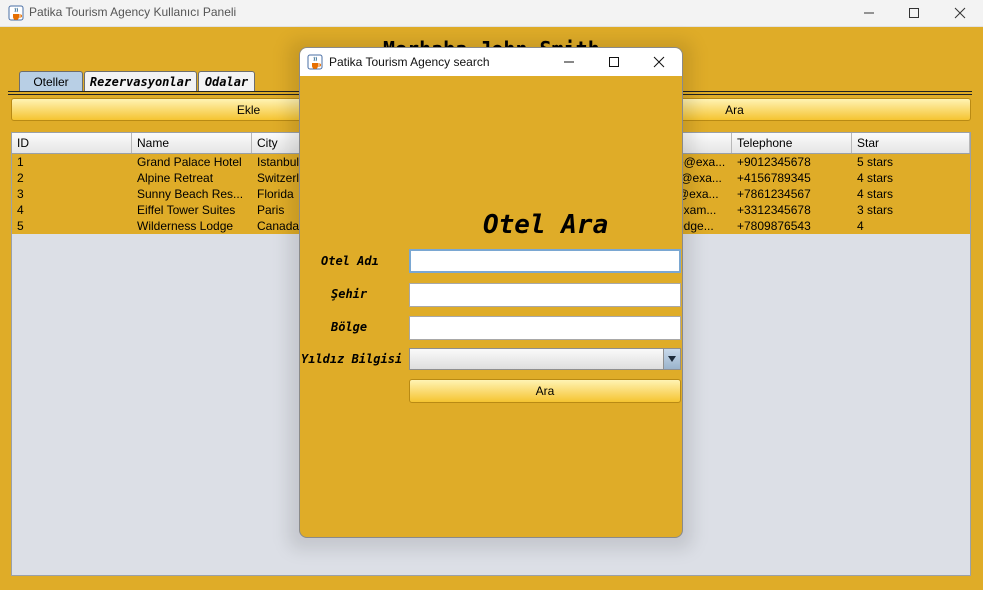 The width and height of the screenshot is (983, 590). Describe the element at coordinates (186, 210) in the screenshot. I see `cell-name: Eiffel Tower Suites` at that location.